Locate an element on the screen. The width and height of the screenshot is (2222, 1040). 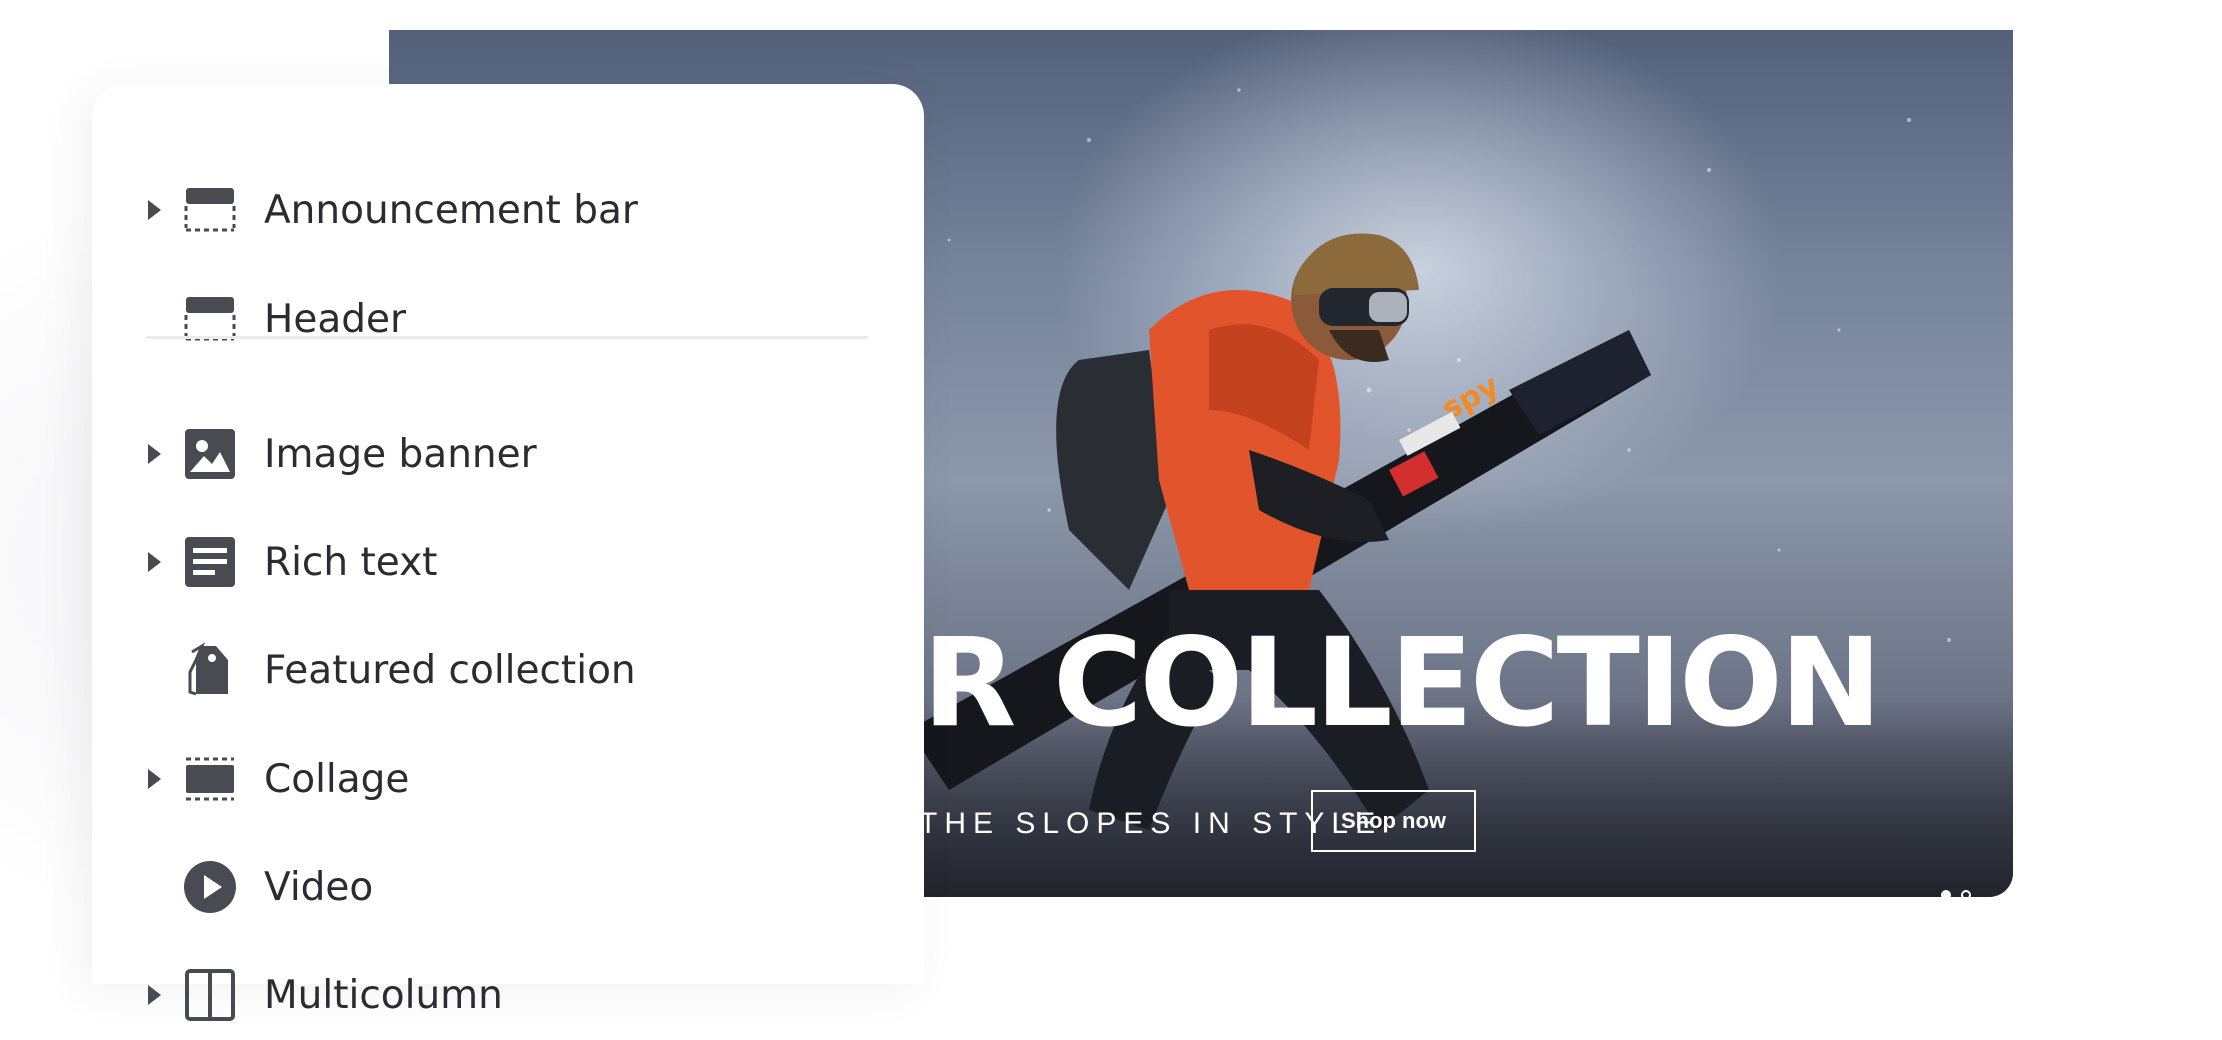
section-divider is located at coordinates (507, 337).